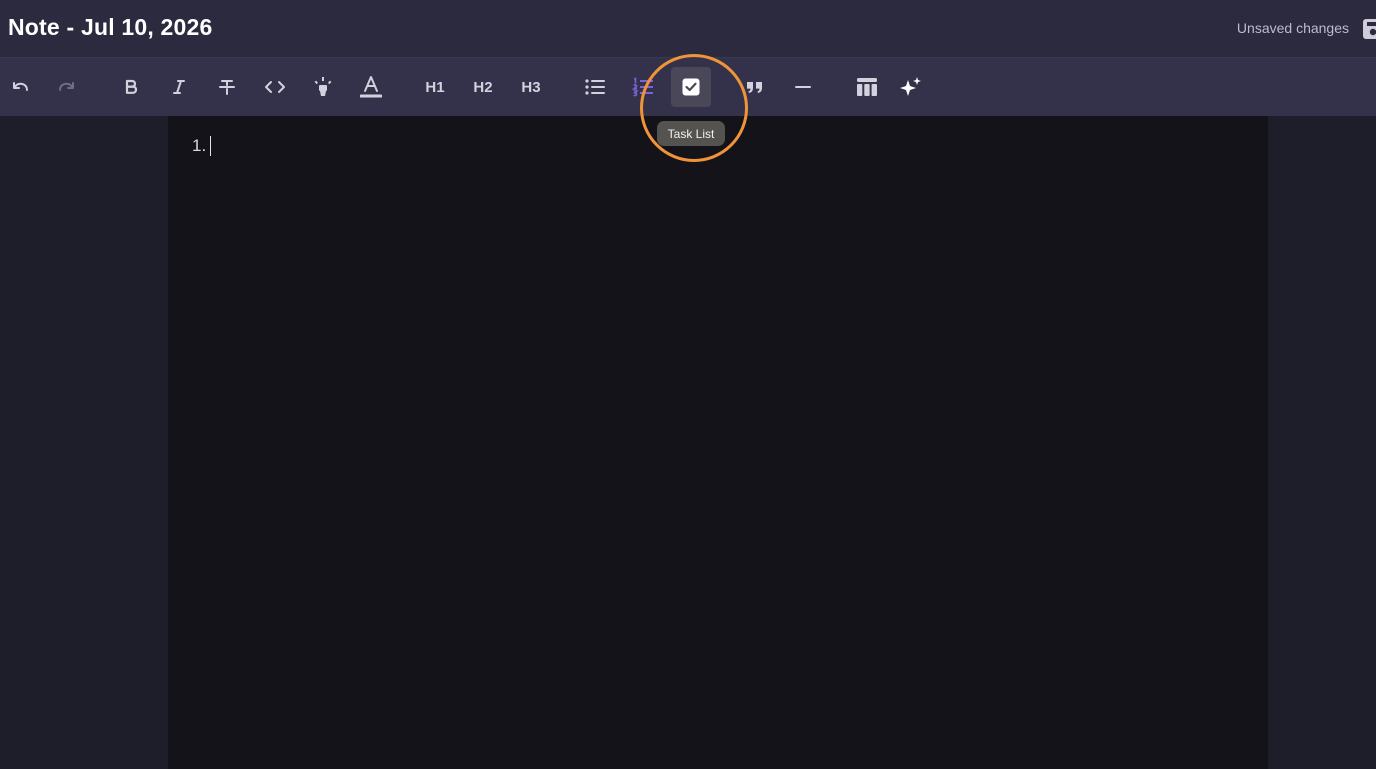 The width and height of the screenshot is (1376, 769). I want to click on italic-icon, so click(179, 87).